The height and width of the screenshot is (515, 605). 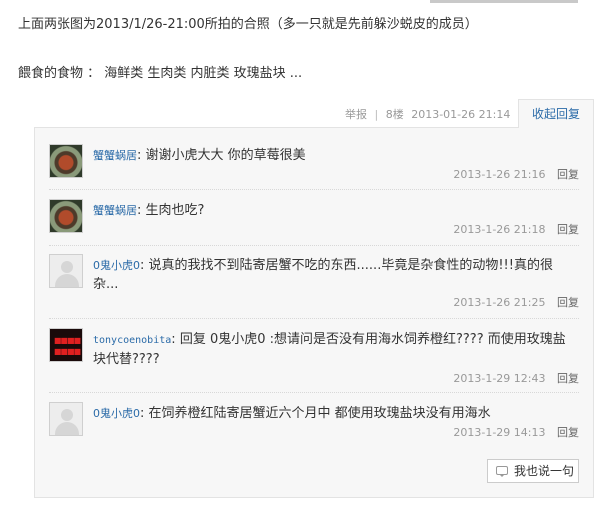 I want to click on comment-text: 谢谢小虎大大 你的草莓很美, so click(x=225, y=155).